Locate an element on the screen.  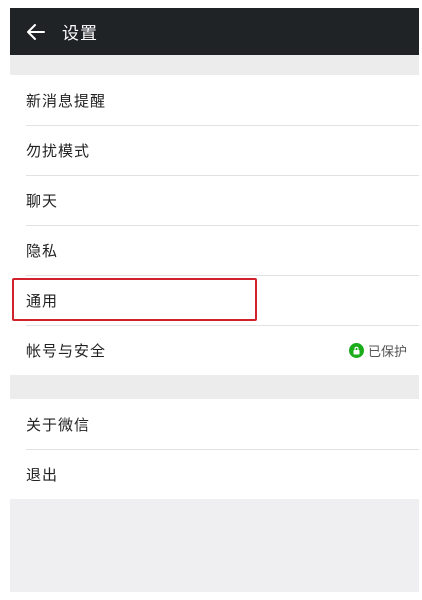
settings-item-notifications: 新消息提醒 is located at coordinates (214, 100).